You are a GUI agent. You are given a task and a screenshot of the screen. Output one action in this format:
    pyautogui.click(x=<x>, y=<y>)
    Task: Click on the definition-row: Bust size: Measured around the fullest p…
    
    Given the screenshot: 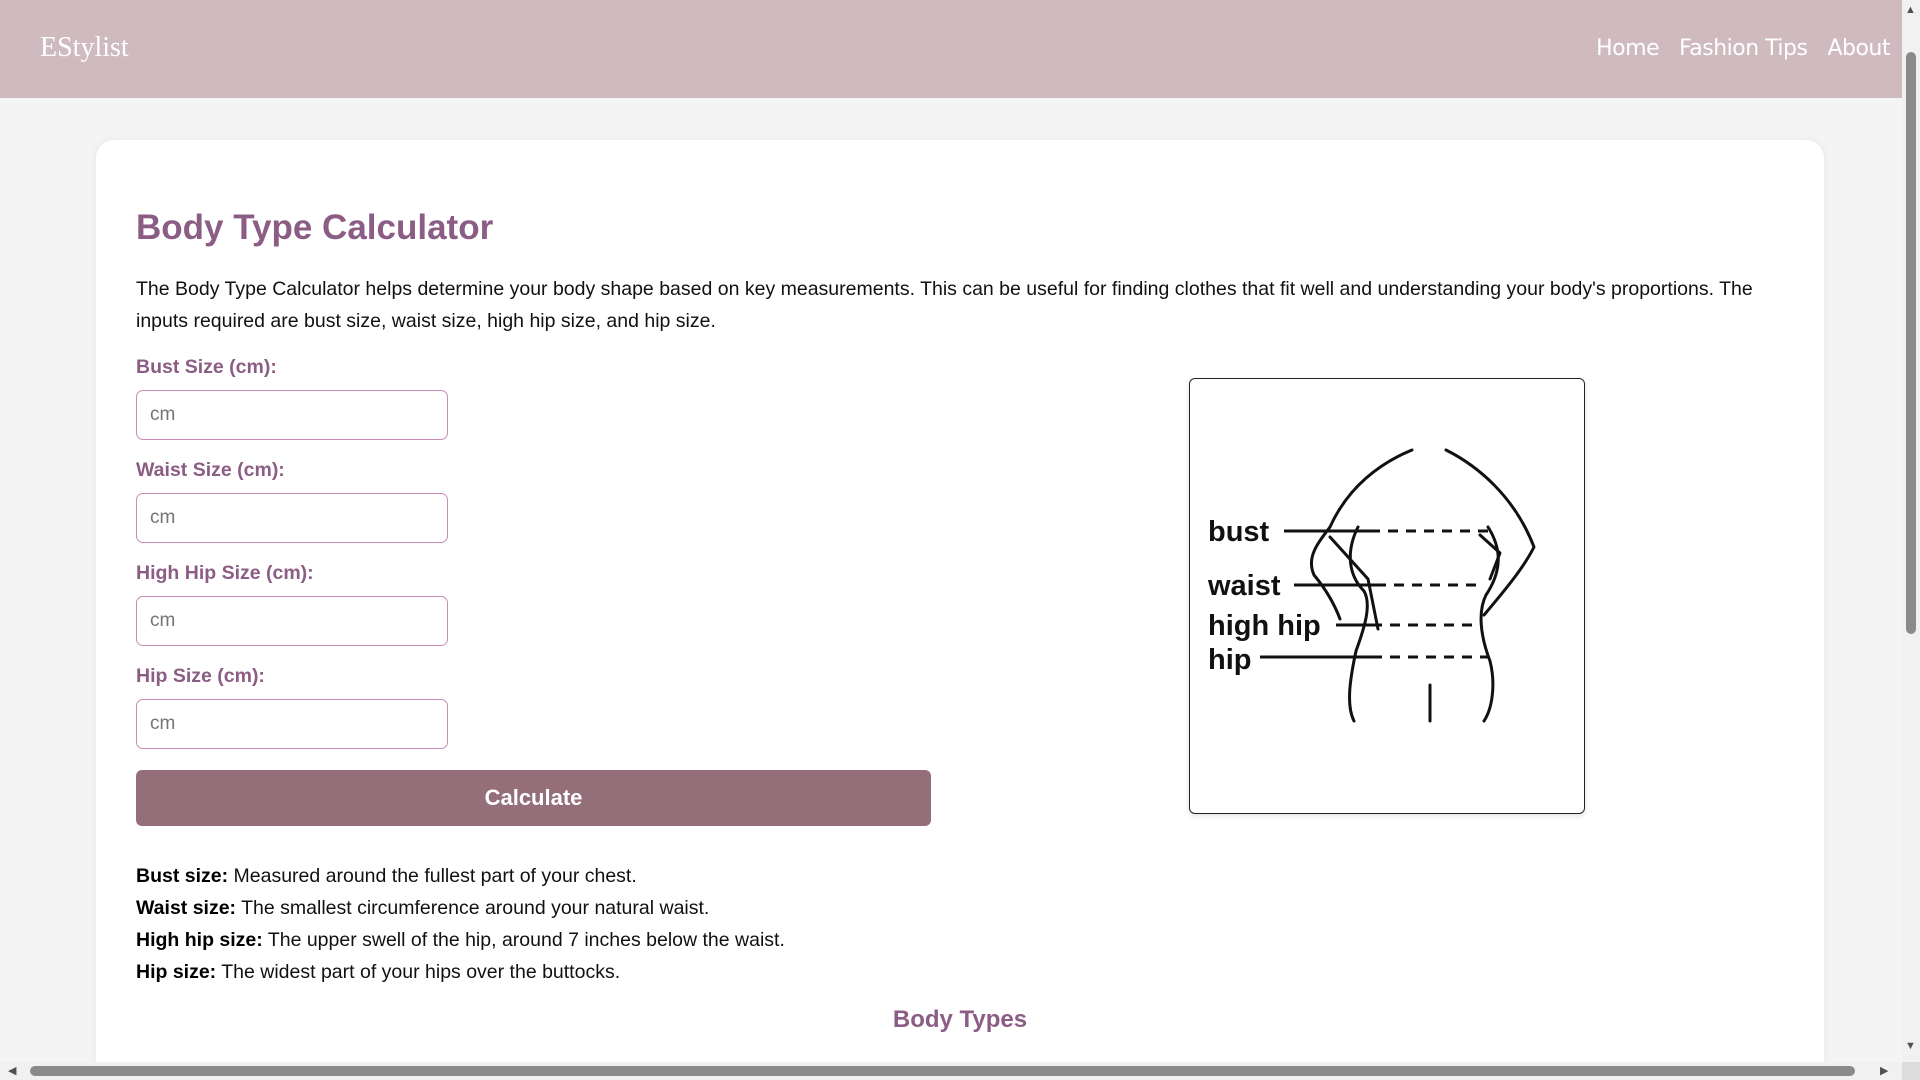 What is the action you would take?
    pyautogui.click(x=460, y=876)
    